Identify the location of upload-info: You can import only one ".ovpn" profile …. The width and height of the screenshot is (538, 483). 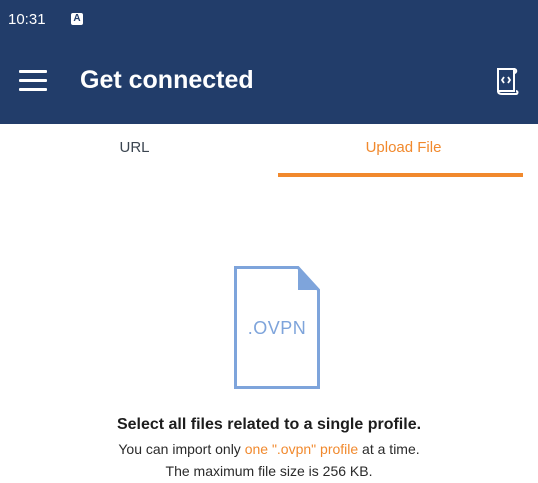
(269, 449).